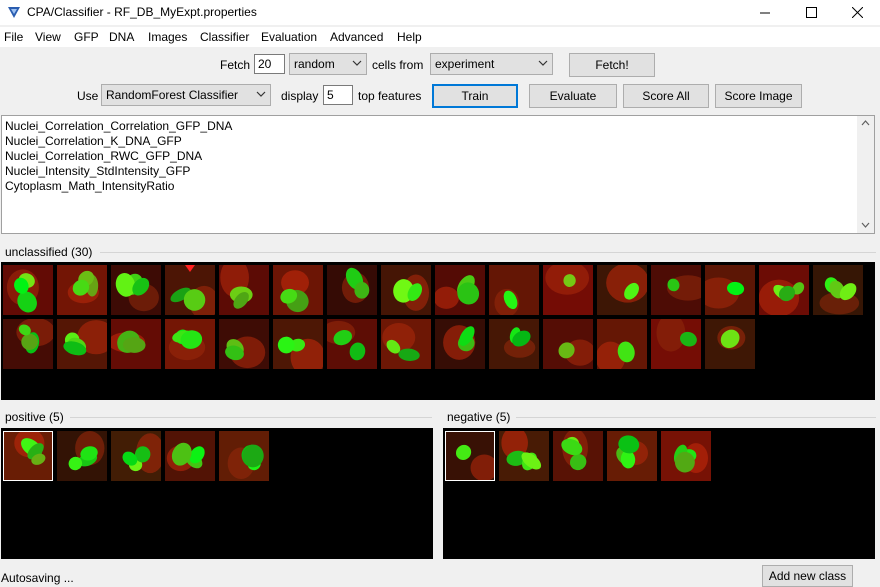 The width and height of the screenshot is (880, 587). I want to click on cells-from-label: cells from, so click(398, 65).